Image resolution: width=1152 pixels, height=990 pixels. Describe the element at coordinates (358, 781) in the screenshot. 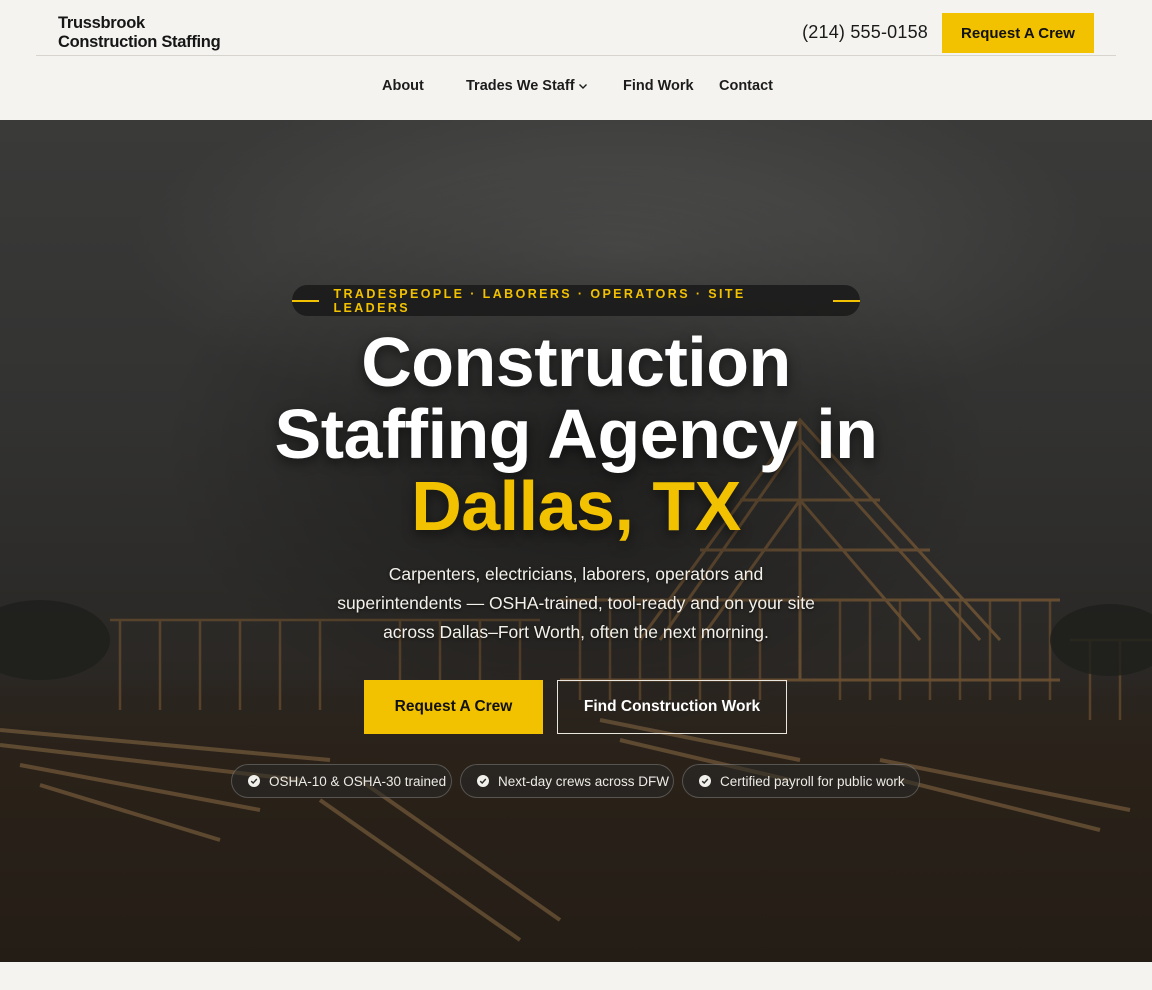

I see `badge-label: OSHA-10 & OSHA-30 trained` at that location.